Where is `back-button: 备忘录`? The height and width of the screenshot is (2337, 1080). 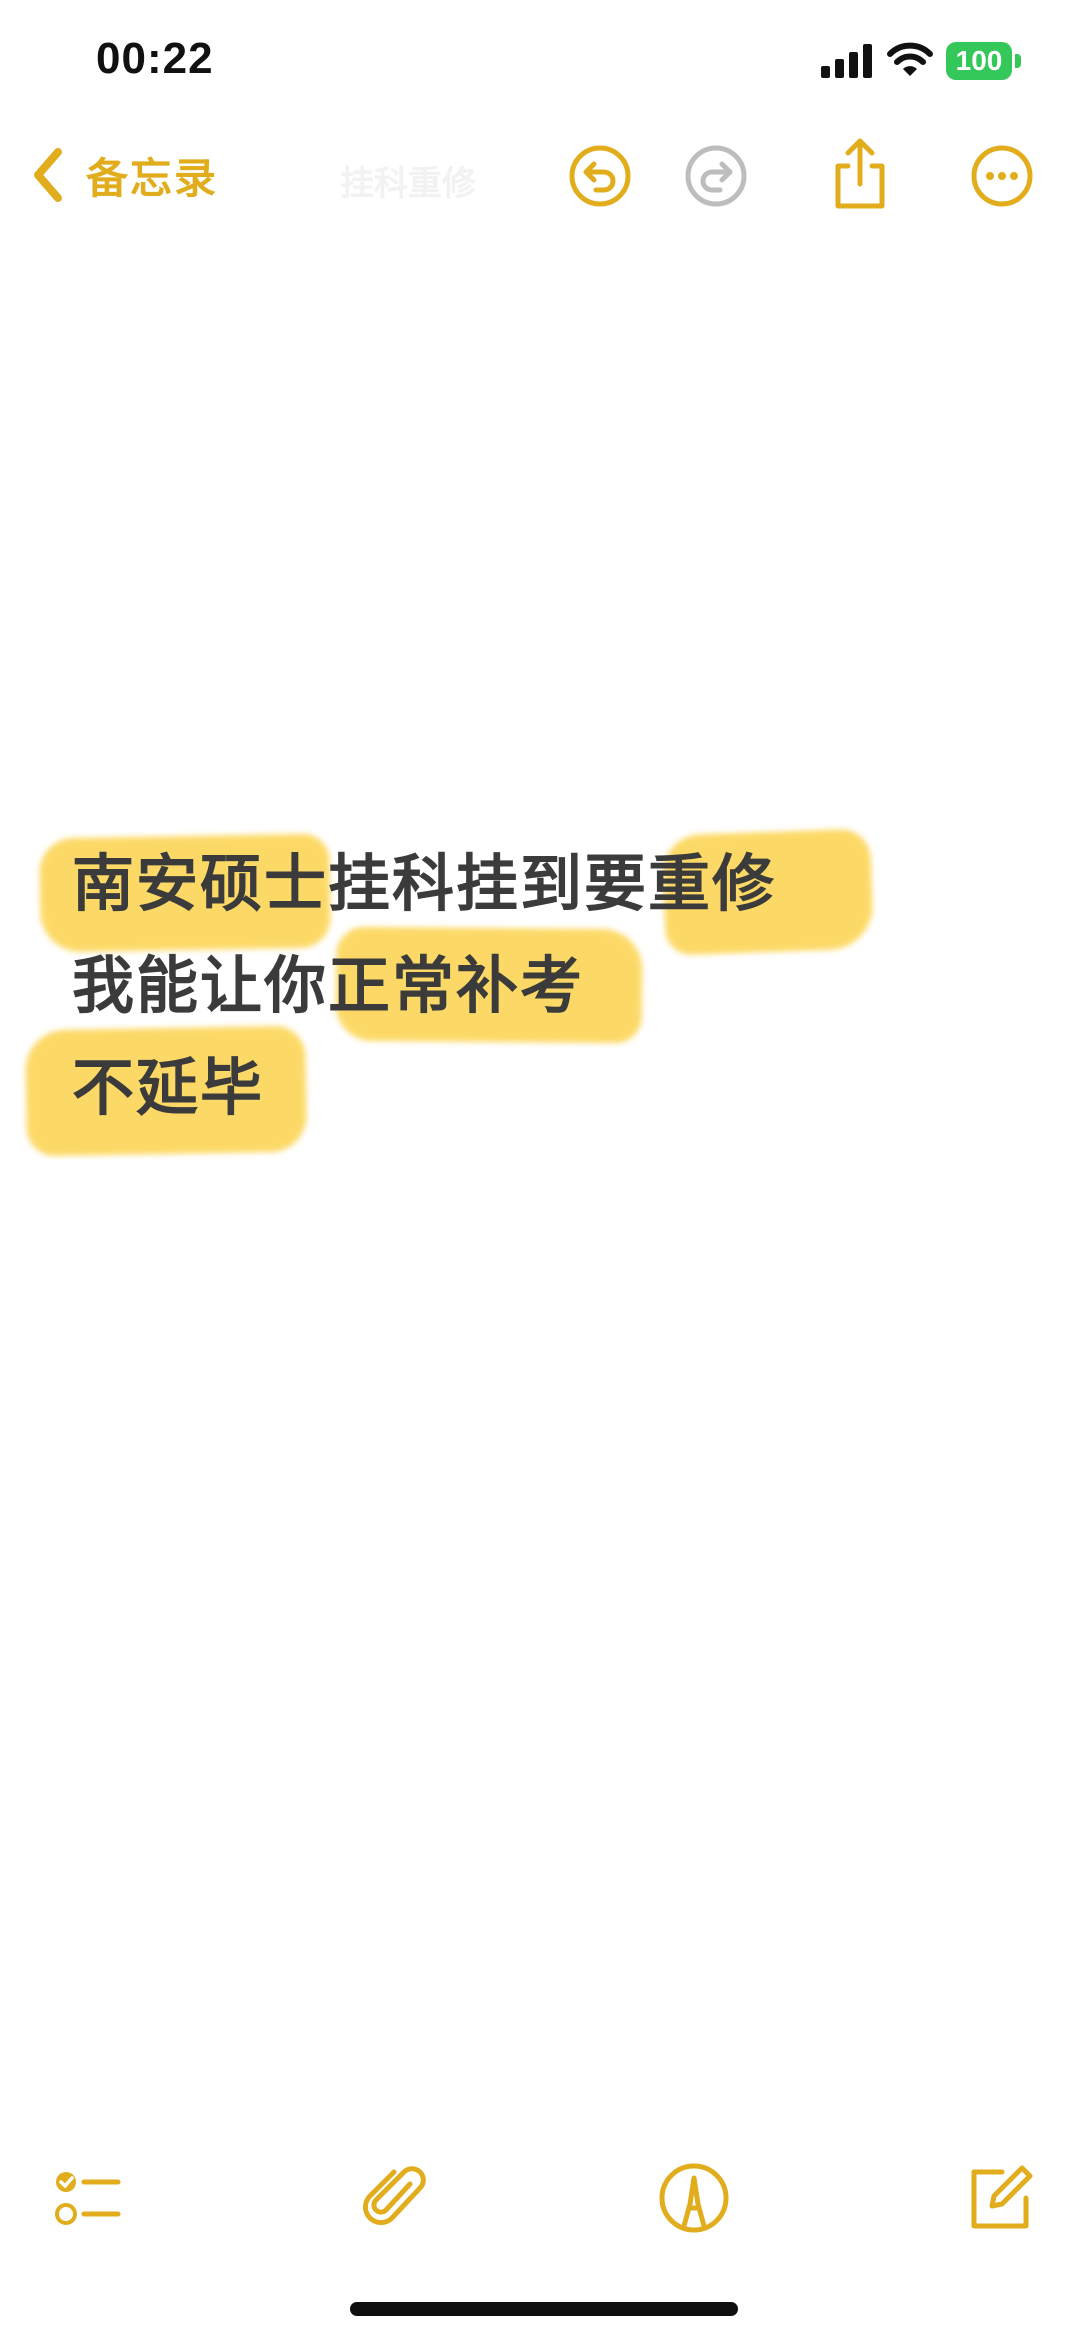 back-button: 备忘录 is located at coordinates (123, 175).